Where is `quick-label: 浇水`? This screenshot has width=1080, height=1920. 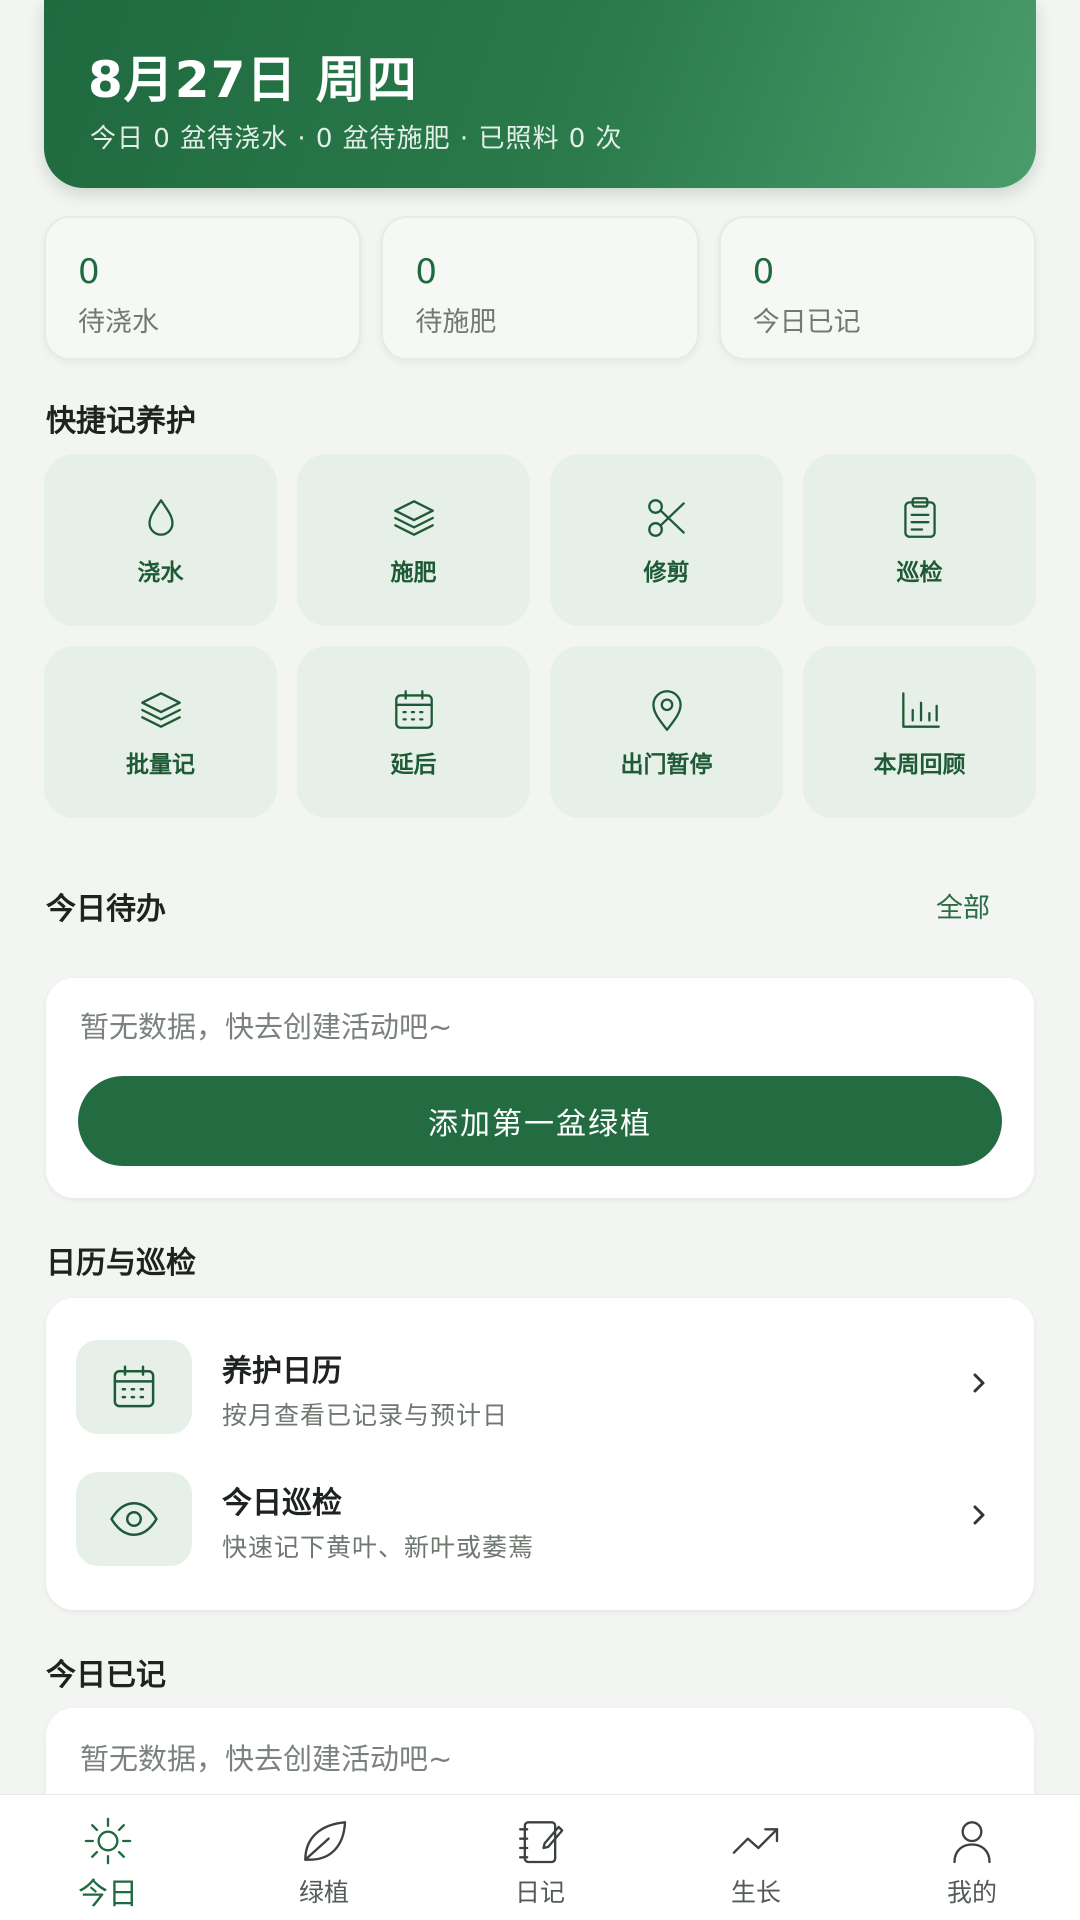 quick-label: 浇水 is located at coordinates (160, 573).